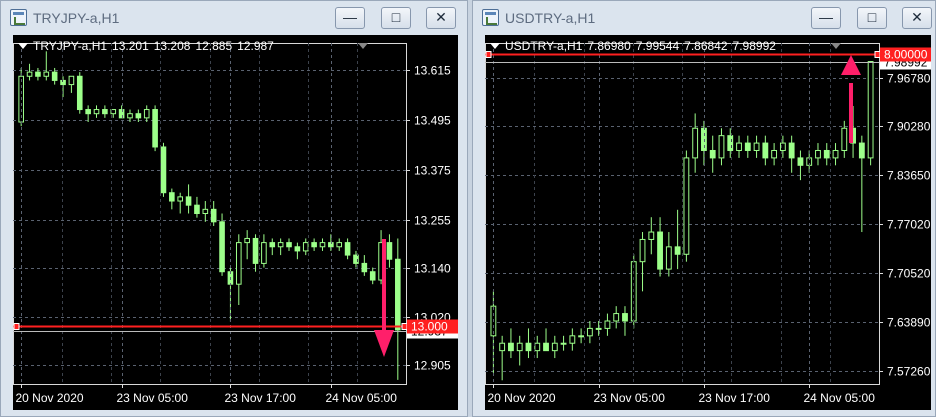 The image size is (936, 417). Describe the element at coordinates (909, 323) in the screenshot. I see `price-axis-label: 7.63890` at that location.